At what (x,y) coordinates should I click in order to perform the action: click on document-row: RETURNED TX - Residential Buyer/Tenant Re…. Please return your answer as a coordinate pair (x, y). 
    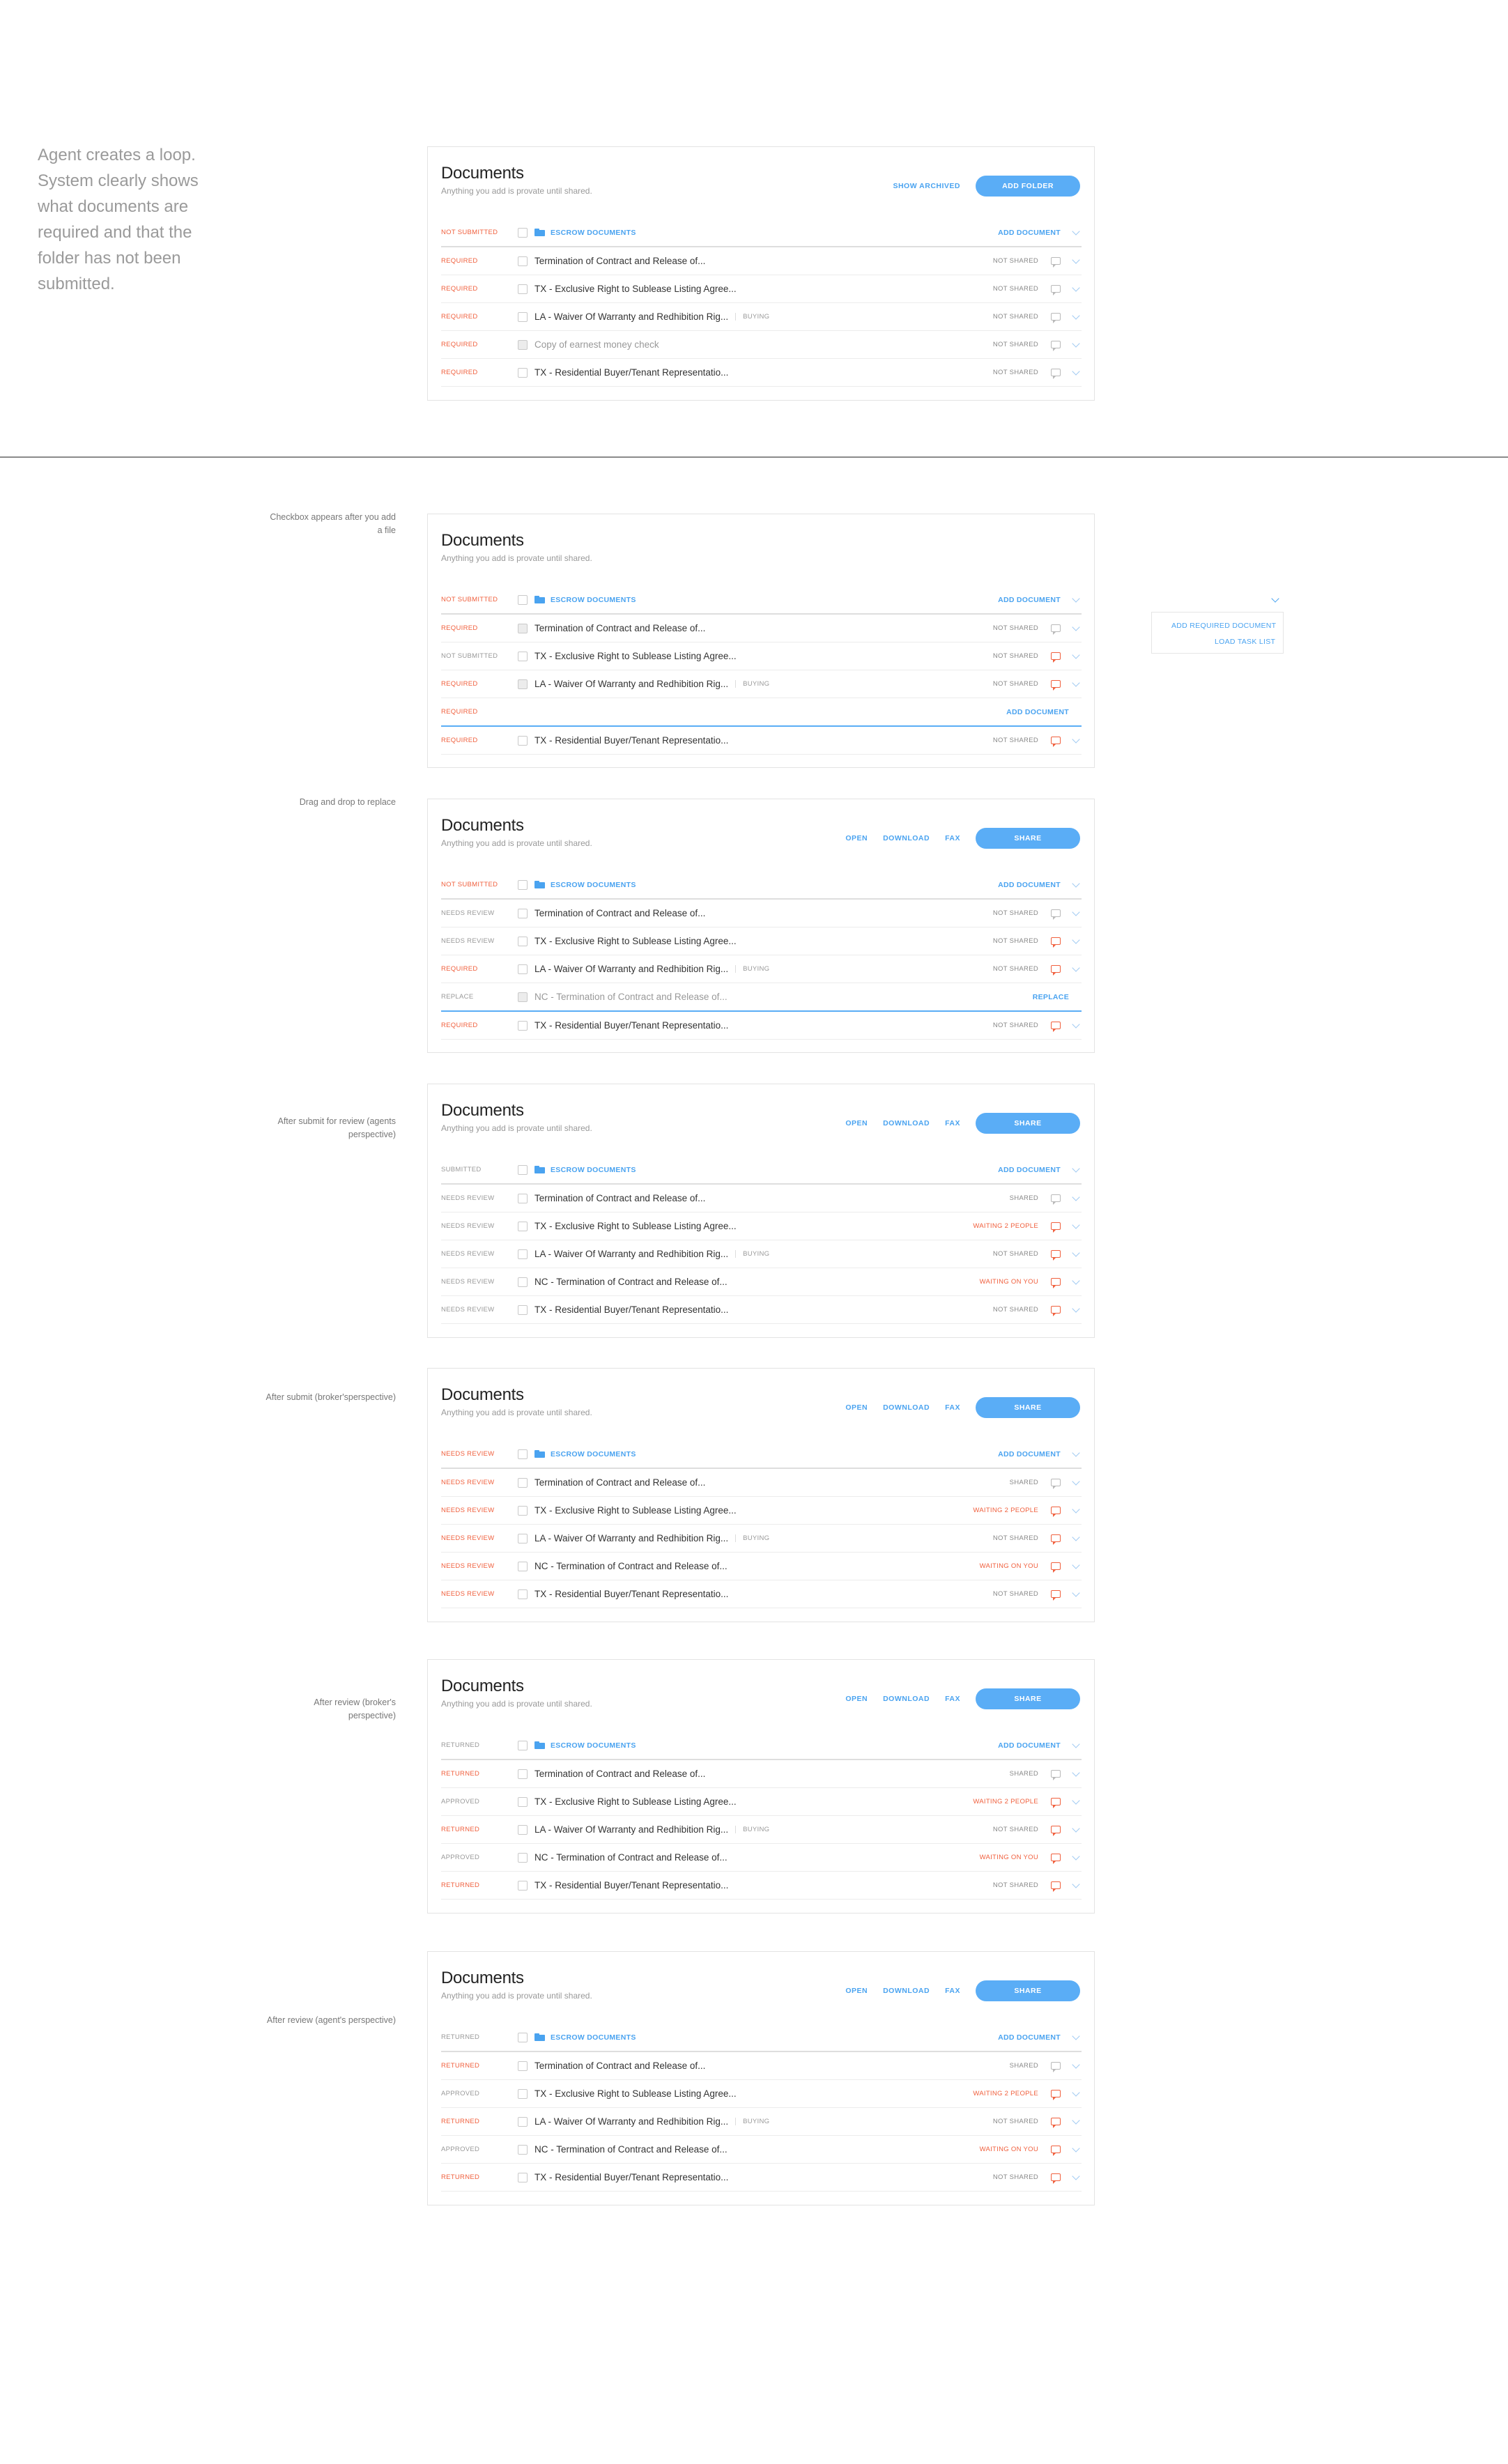
    Looking at the image, I should click on (762, 2178).